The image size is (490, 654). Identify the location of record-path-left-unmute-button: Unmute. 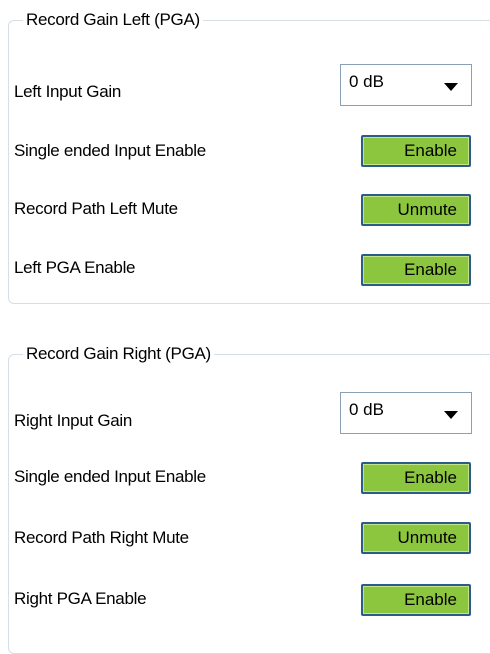
(416, 210).